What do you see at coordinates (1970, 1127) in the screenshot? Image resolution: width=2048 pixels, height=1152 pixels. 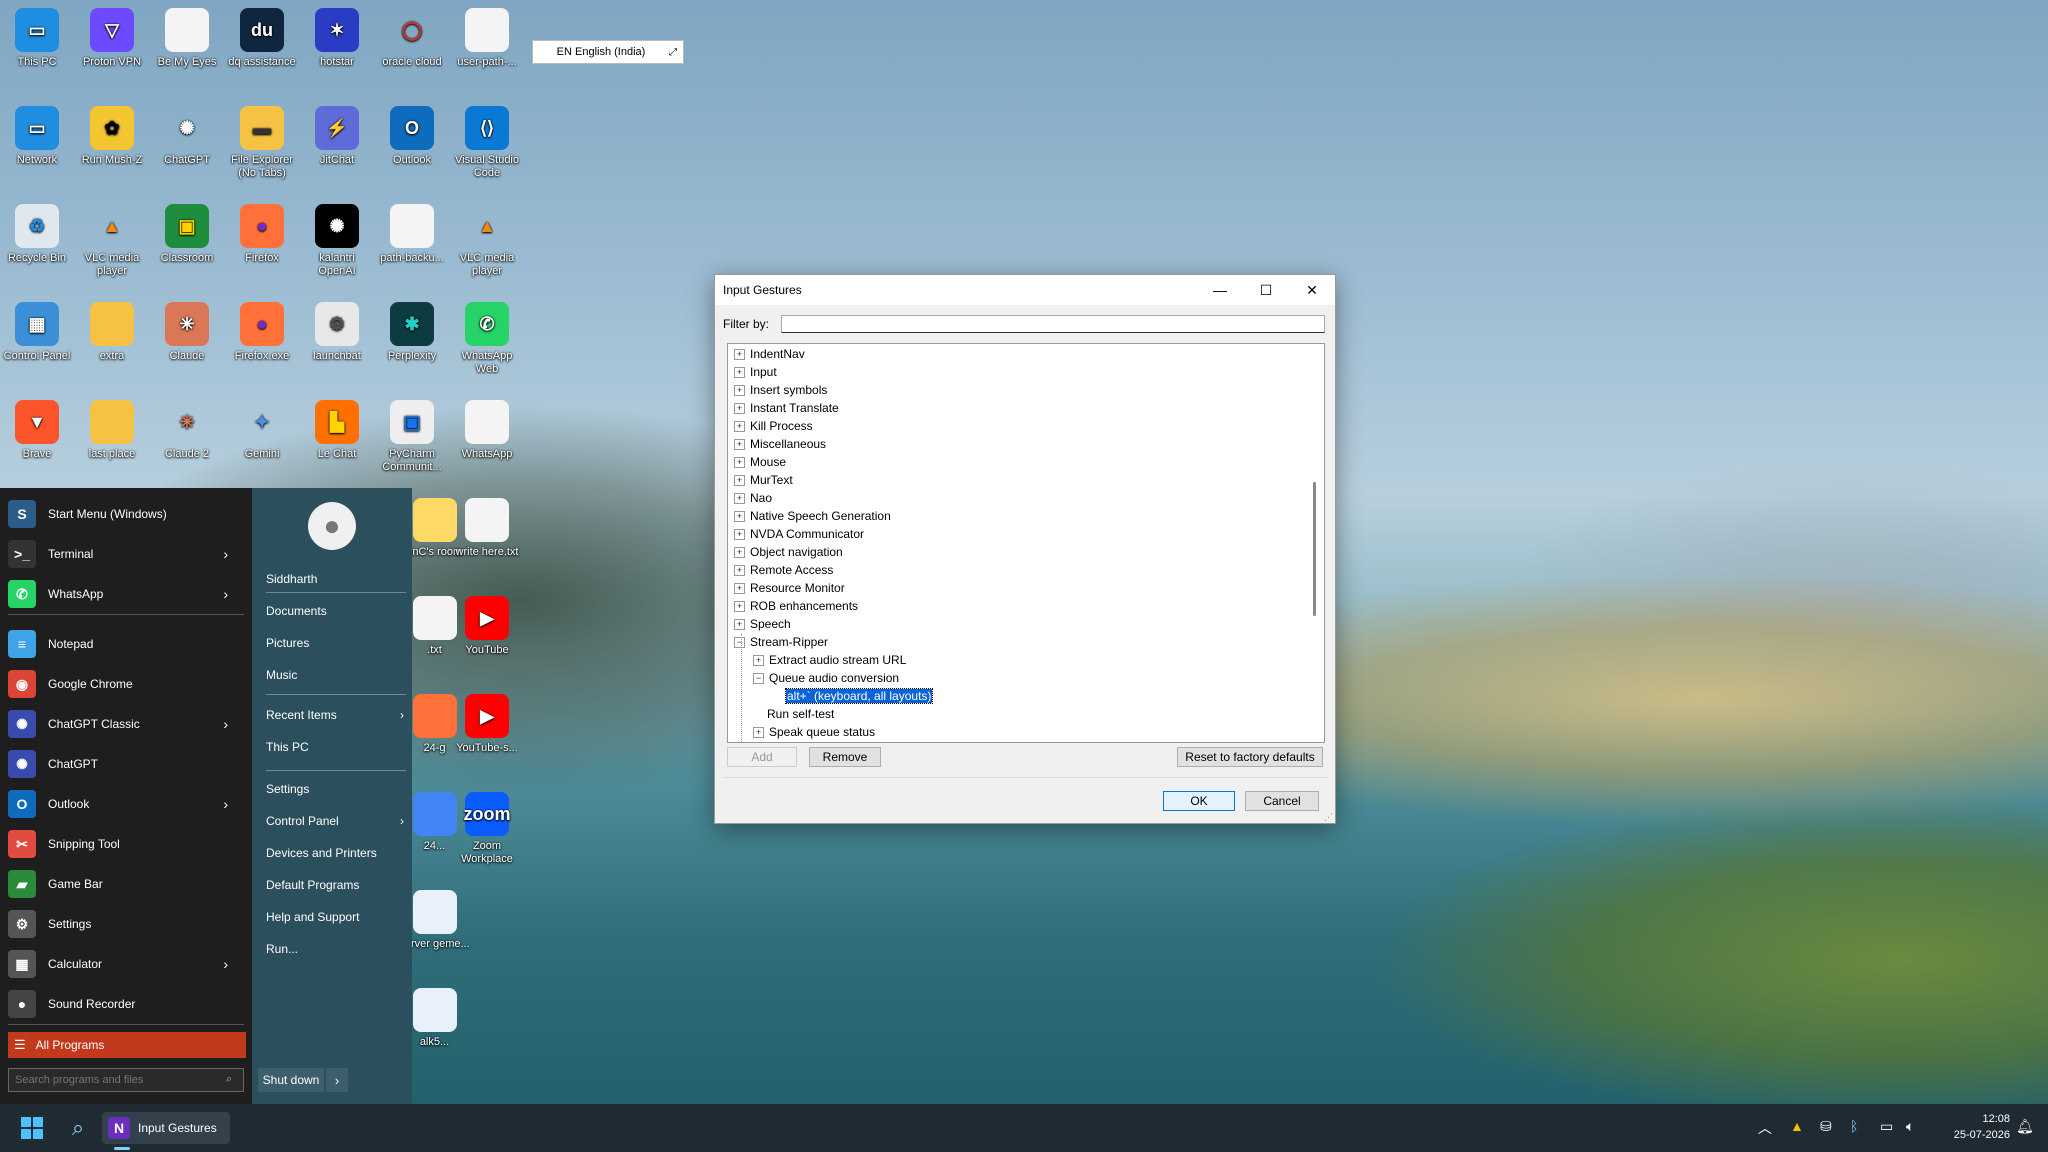 I see `clock: 12:08 25-07-2026` at bounding box center [1970, 1127].